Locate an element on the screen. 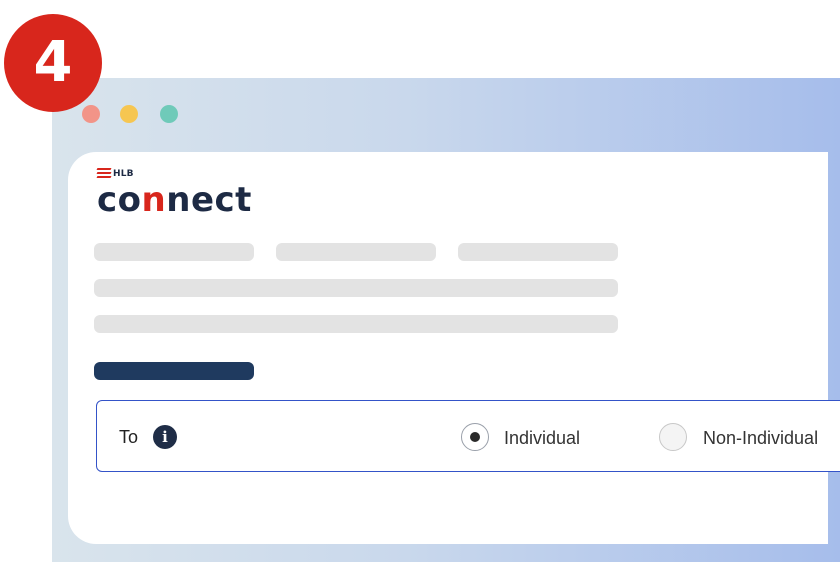 The image size is (840, 562). logo-brand-text: HLB is located at coordinates (123, 174).